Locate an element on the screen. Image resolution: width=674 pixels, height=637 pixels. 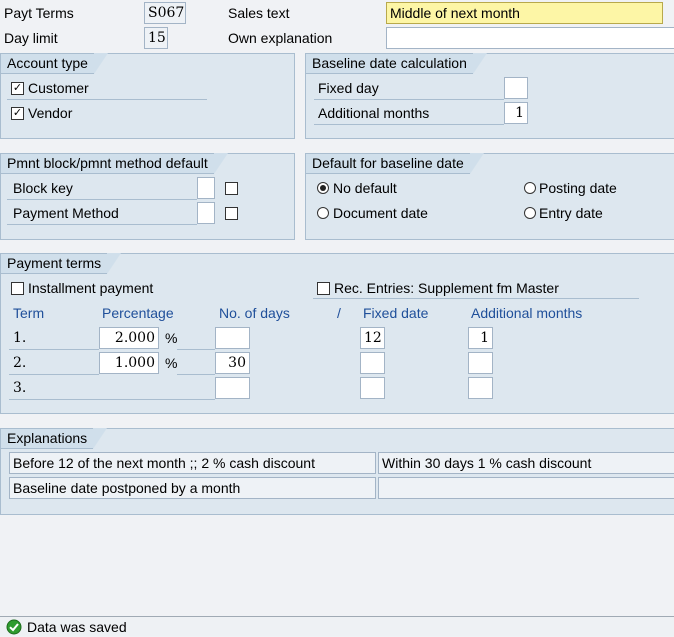
entry-date-label: Entry date is located at coordinates (571, 213).